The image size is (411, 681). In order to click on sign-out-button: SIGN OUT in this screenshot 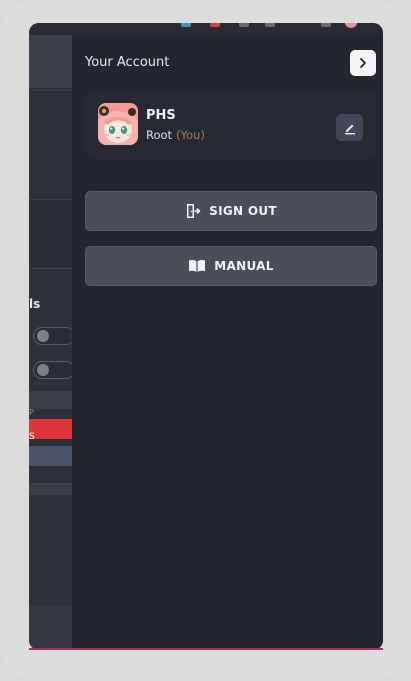, I will do `click(231, 211)`.